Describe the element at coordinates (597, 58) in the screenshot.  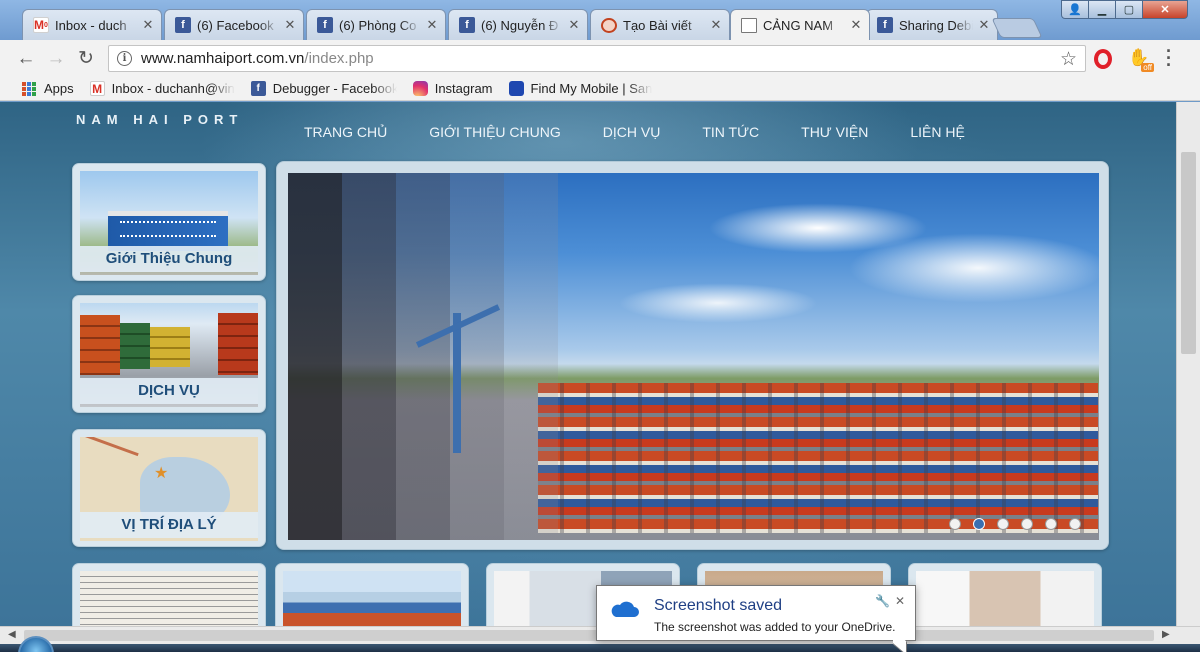
I see `address-bar: i www.namhaiport.com.vn/index.php ☆` at that location.